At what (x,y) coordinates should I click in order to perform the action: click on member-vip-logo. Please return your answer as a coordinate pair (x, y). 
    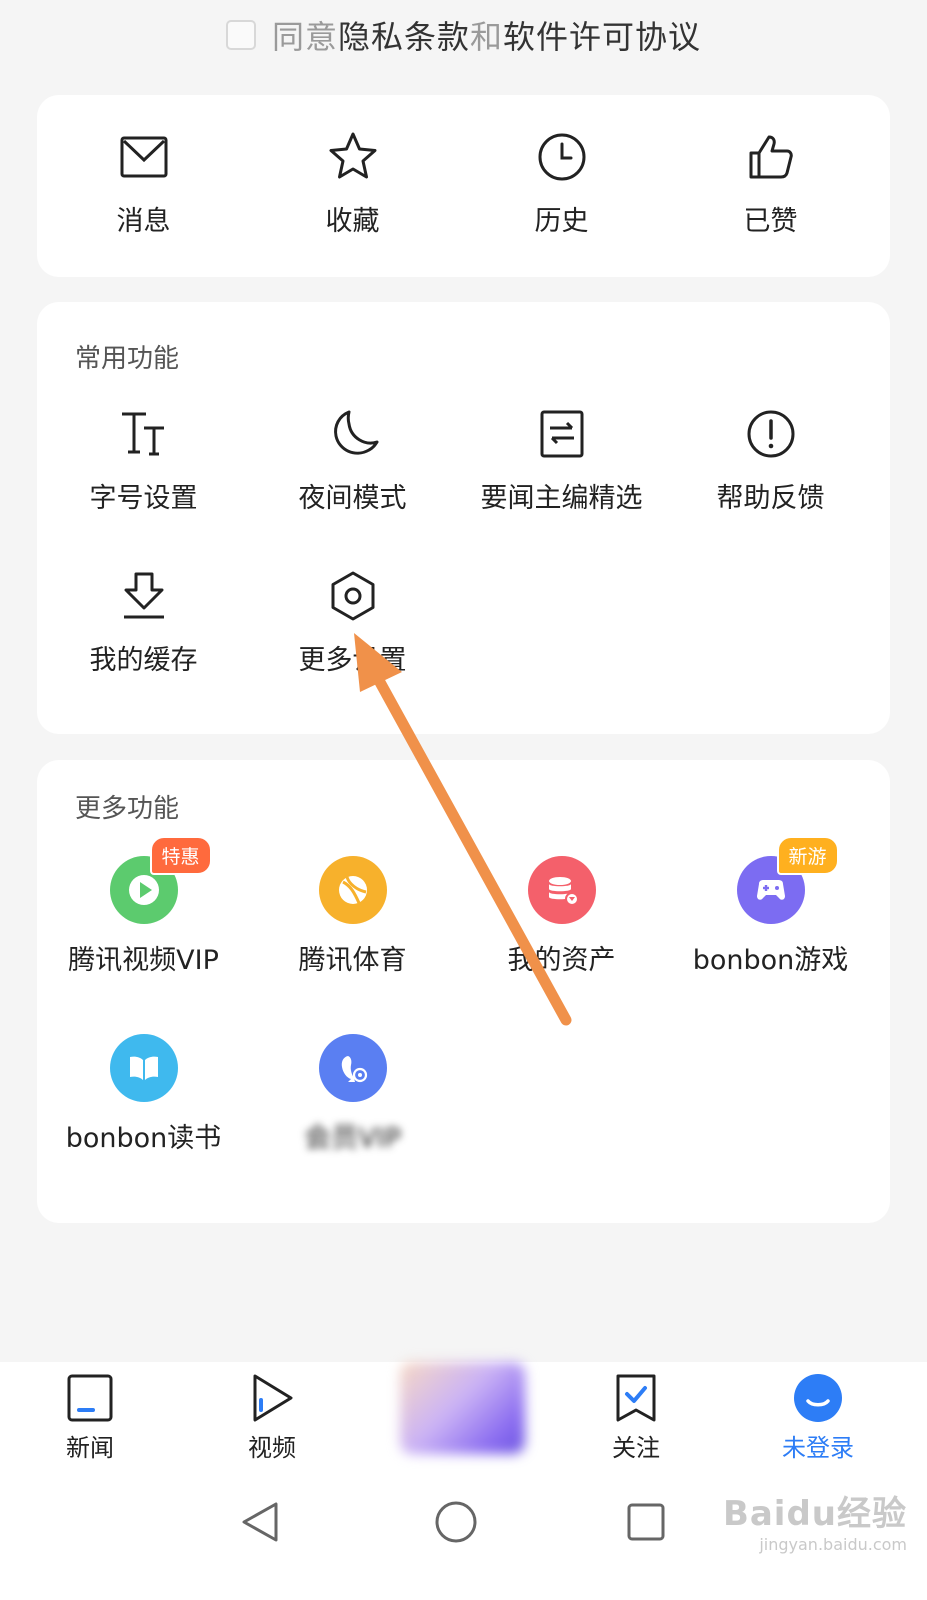
    Looking at the image, I should click on (352, 1068).